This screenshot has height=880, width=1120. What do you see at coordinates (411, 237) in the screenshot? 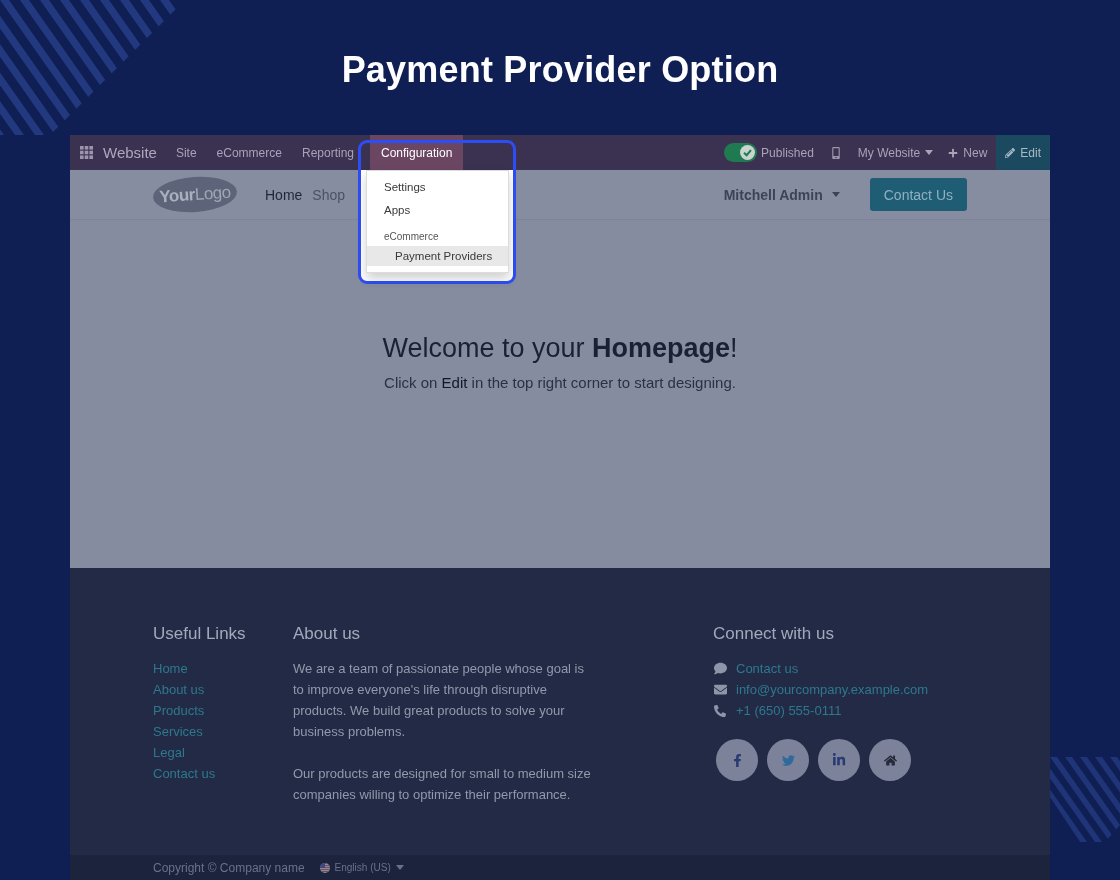
I see `dropdown-section-label: eCommerce` at bounding box center [411, 237].